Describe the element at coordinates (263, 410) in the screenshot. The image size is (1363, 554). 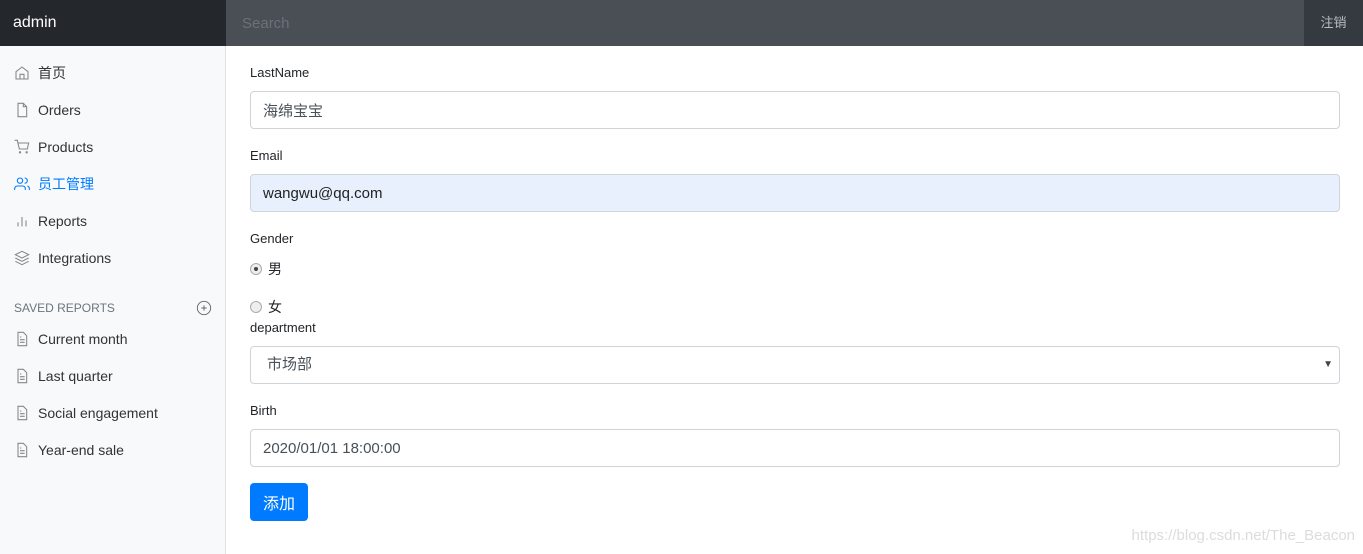
I see `birth-label: Birth` at that location.